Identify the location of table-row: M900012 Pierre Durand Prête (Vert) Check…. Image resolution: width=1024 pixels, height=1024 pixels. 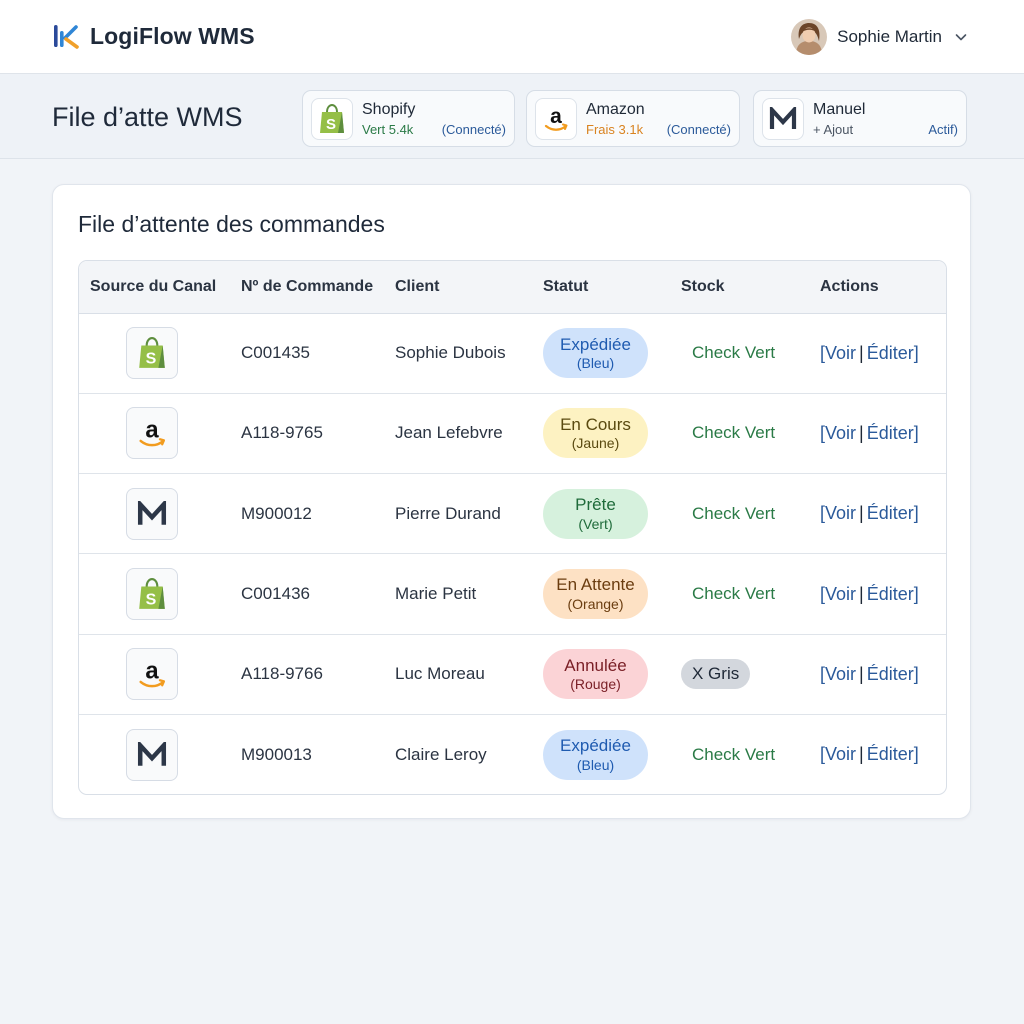
(512, 514).